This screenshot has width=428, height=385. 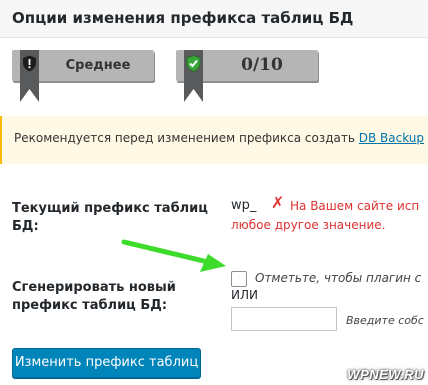 I want to click on security-score-badge: 0/10, so click(x=247, y=76).